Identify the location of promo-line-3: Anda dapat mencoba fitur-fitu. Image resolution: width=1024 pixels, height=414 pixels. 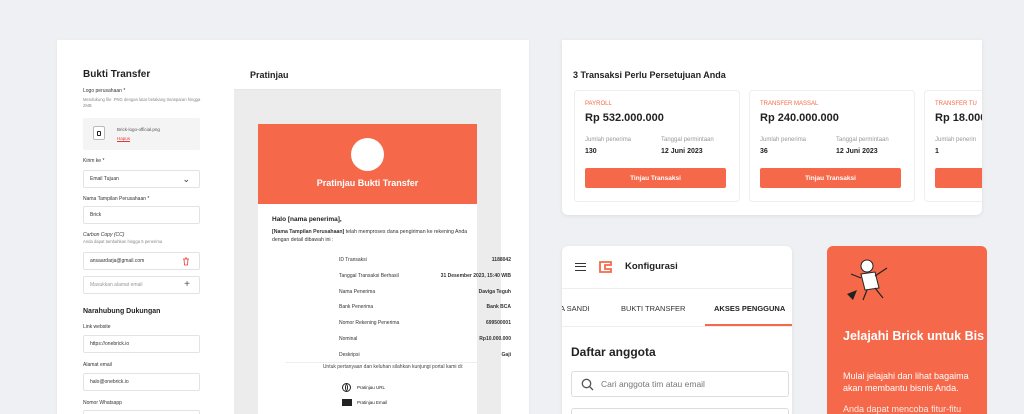
(902, 409).